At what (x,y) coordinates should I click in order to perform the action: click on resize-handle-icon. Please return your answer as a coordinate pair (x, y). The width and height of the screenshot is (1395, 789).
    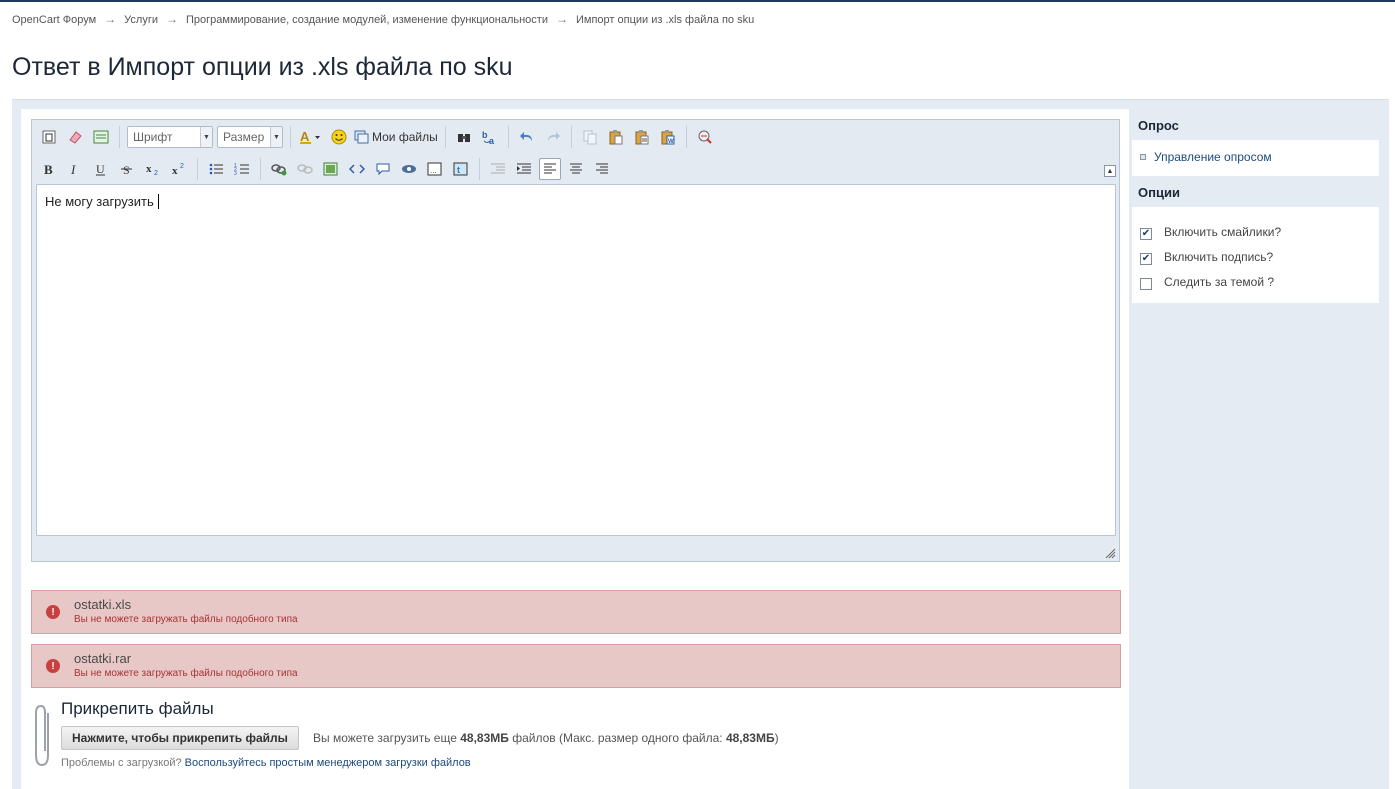
    Looking at the image, I should click on (1110, 553).